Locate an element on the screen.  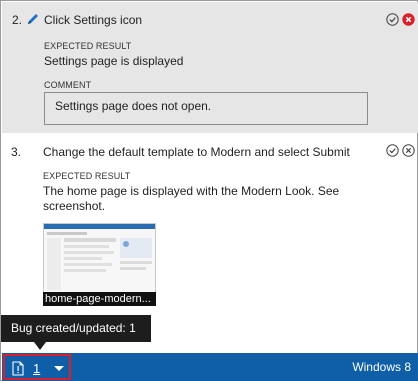
tooltip-arrow is located at coordinates (40, 346).